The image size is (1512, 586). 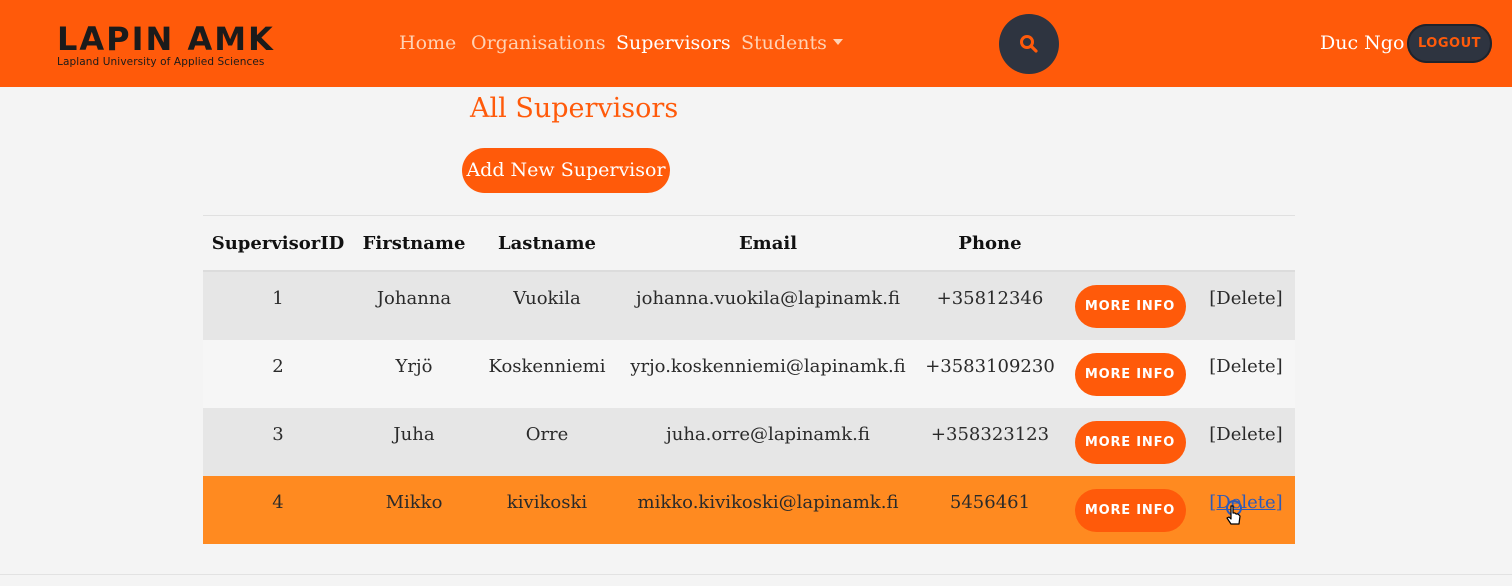 I want to click on cell-lastname-text: kivikoski, so click(x=547, y=502).